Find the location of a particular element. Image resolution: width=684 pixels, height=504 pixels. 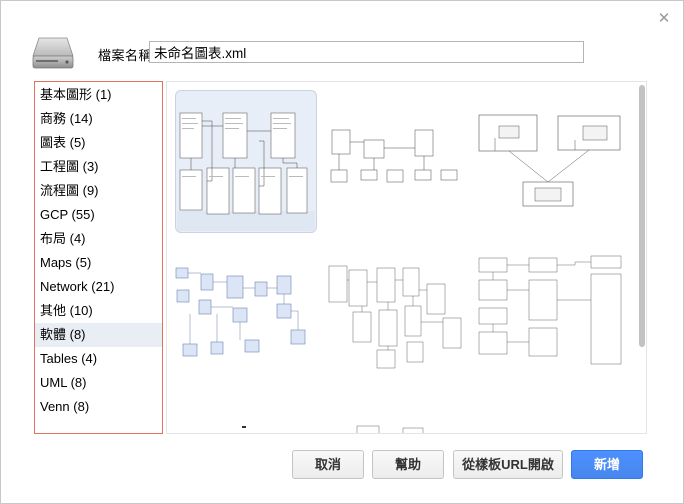

create-button: 新增 is located at coordinates (607, 464).